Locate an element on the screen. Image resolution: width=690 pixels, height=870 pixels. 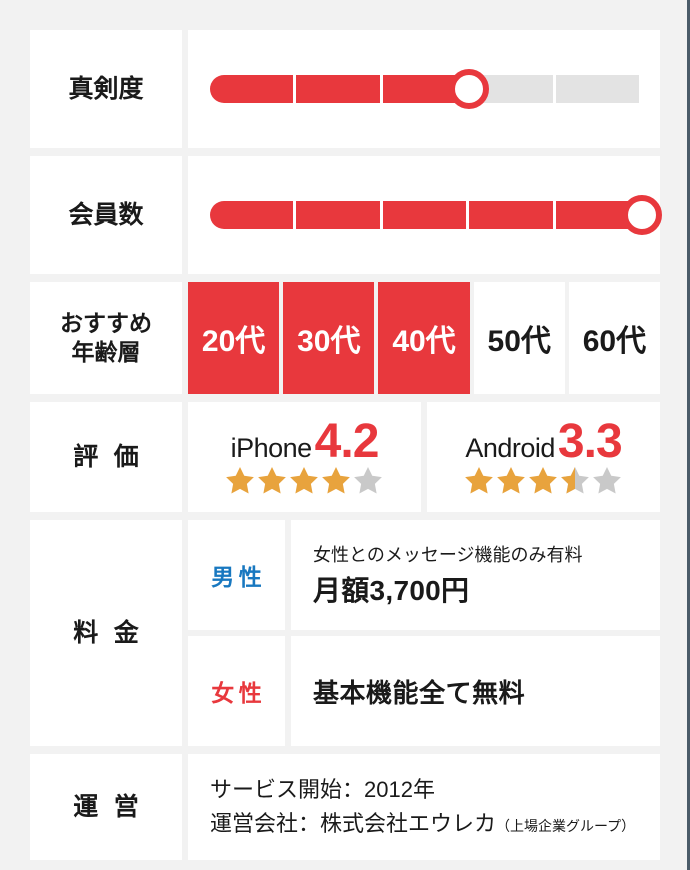
operator-company-line: 運営会社：株式会社エウレカ（上場企業グループ） is located at coordinates (422, 824).